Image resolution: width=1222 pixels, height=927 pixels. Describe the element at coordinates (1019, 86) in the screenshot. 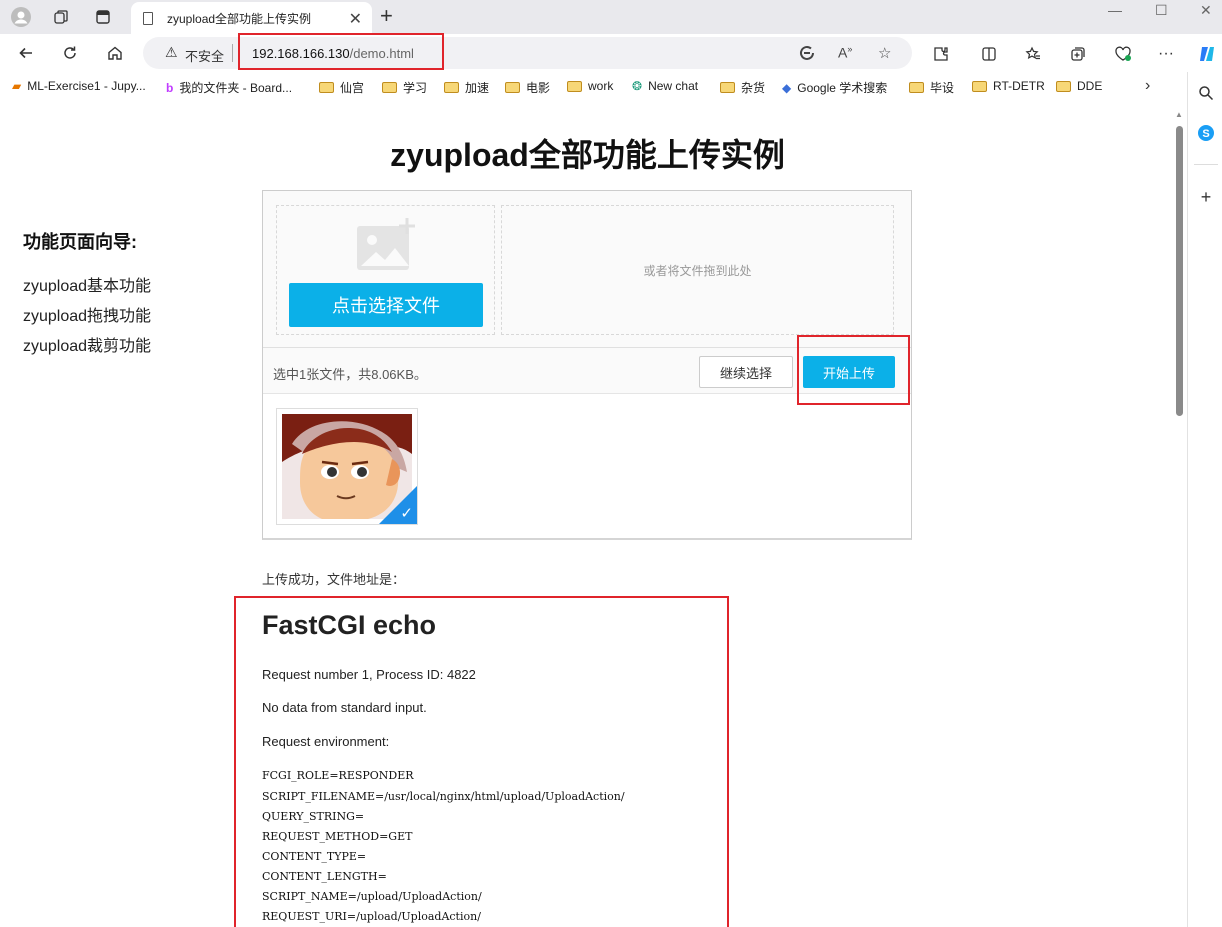

I see `bookmark-label: RT-DETR` at that location.